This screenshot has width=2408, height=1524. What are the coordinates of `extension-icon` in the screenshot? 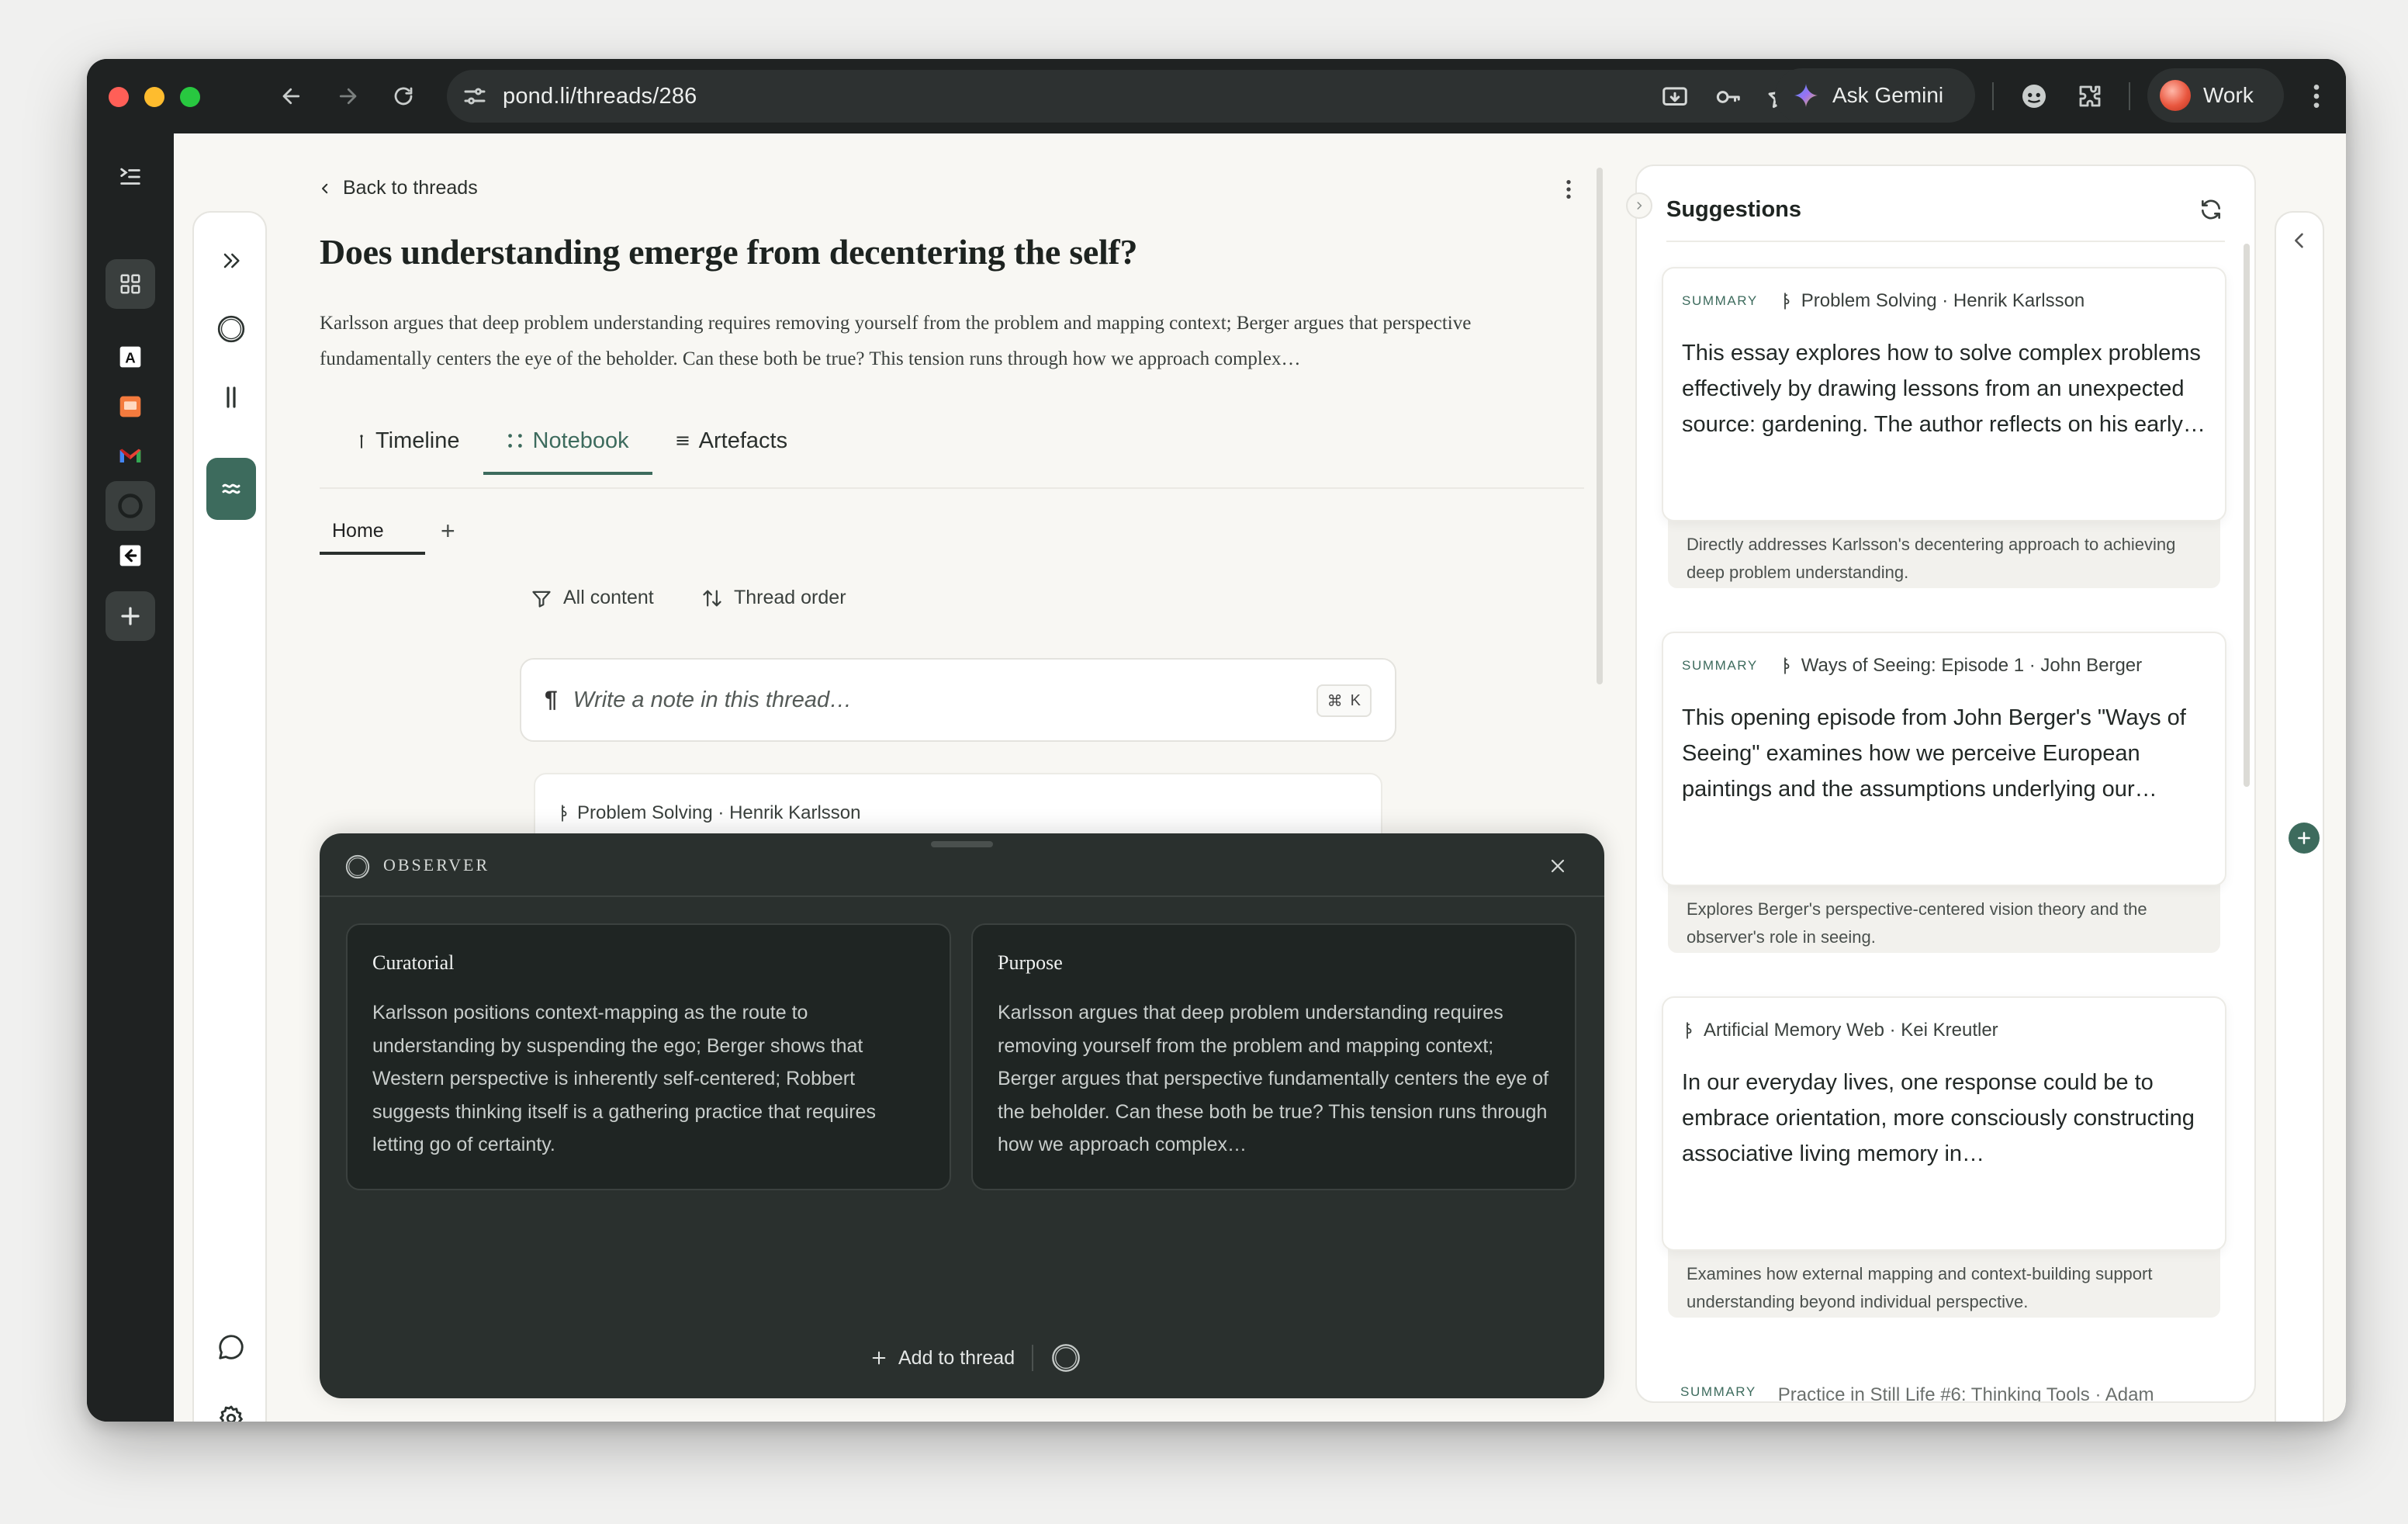 It's located at (2034, 96).